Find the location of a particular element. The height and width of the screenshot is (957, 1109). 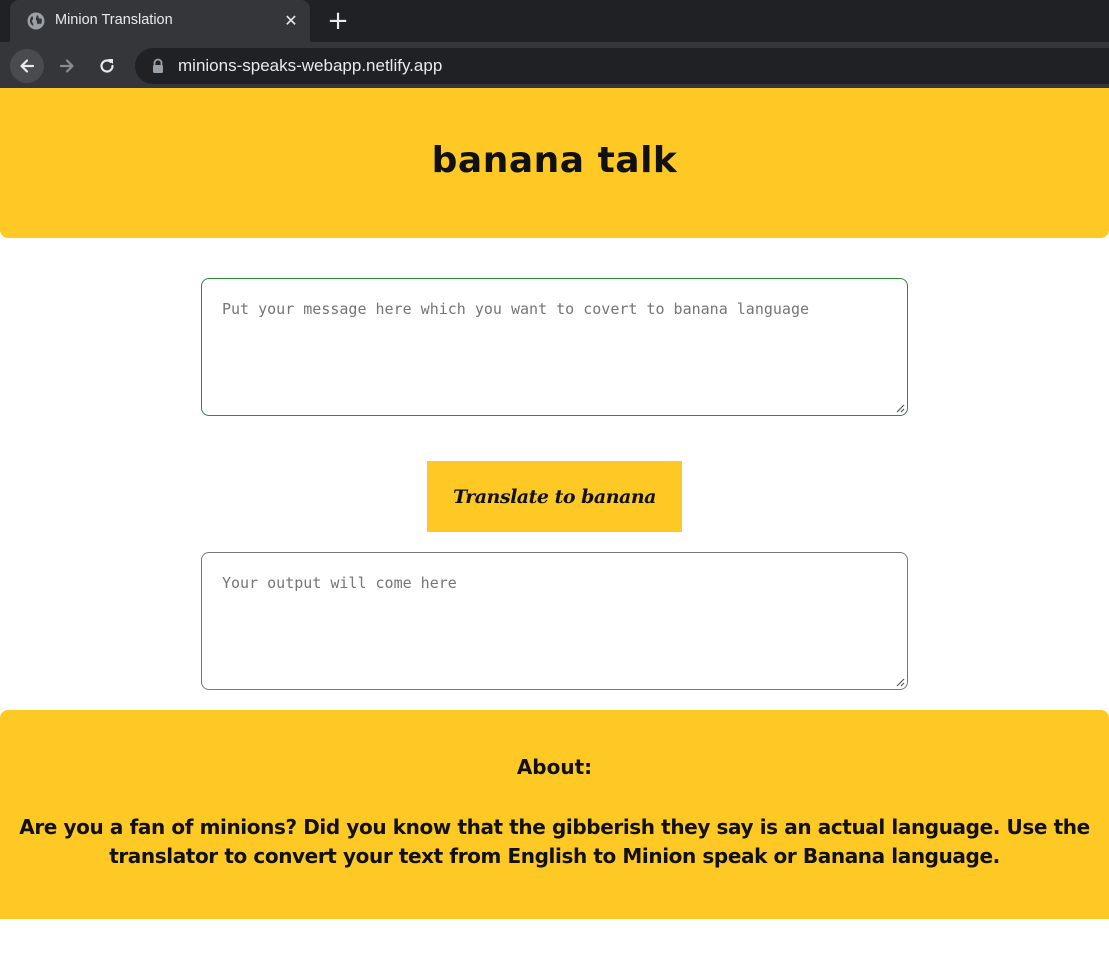

plus-icon: + is located at coordinates (338, 21).